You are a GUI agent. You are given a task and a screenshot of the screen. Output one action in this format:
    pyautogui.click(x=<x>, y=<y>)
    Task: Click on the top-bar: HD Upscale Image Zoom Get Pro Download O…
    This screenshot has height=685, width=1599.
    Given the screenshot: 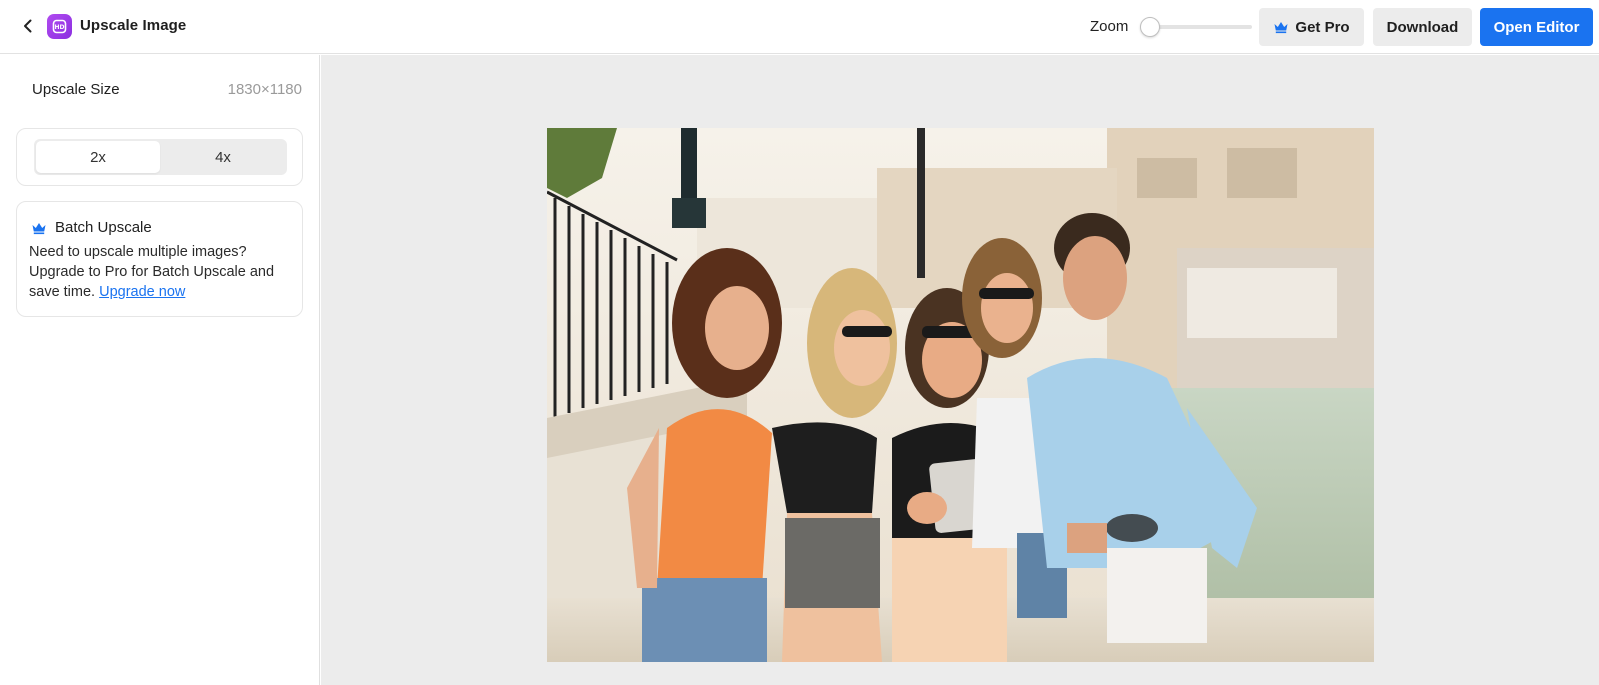 What is the action you would take?
    pyautogui.click(x=799, y=27)
    